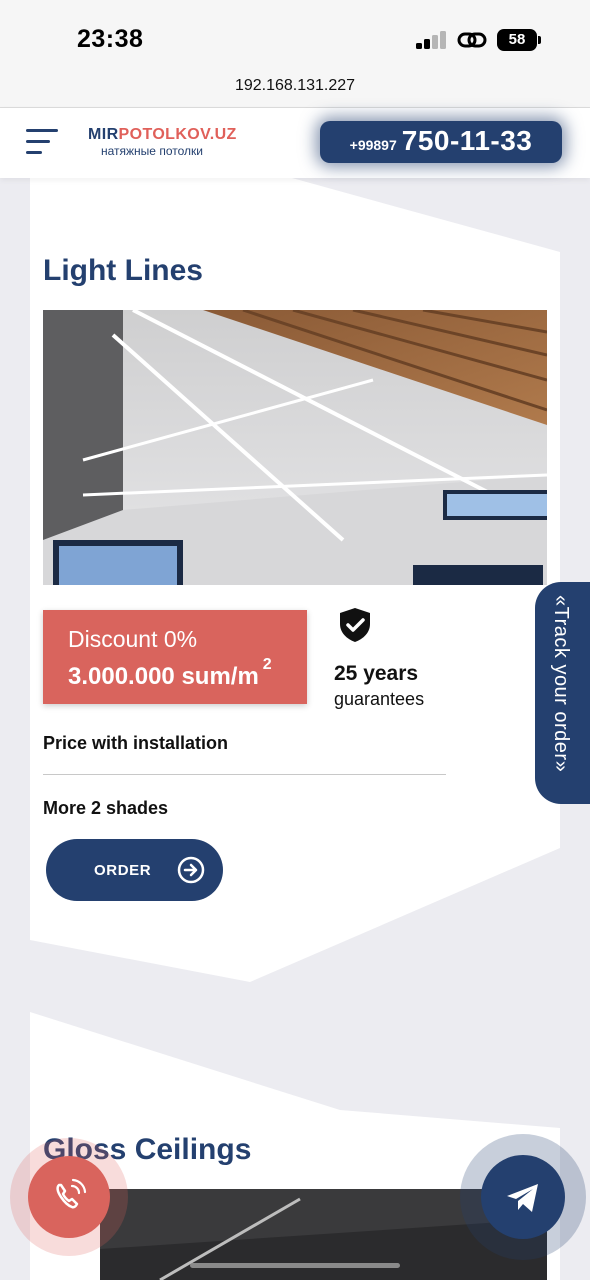 This screenshot has width=590, height=1280. Describe the element at coordinates (103, 134) in the screenshot. I see `logo-text-mir: MIR` at that location.